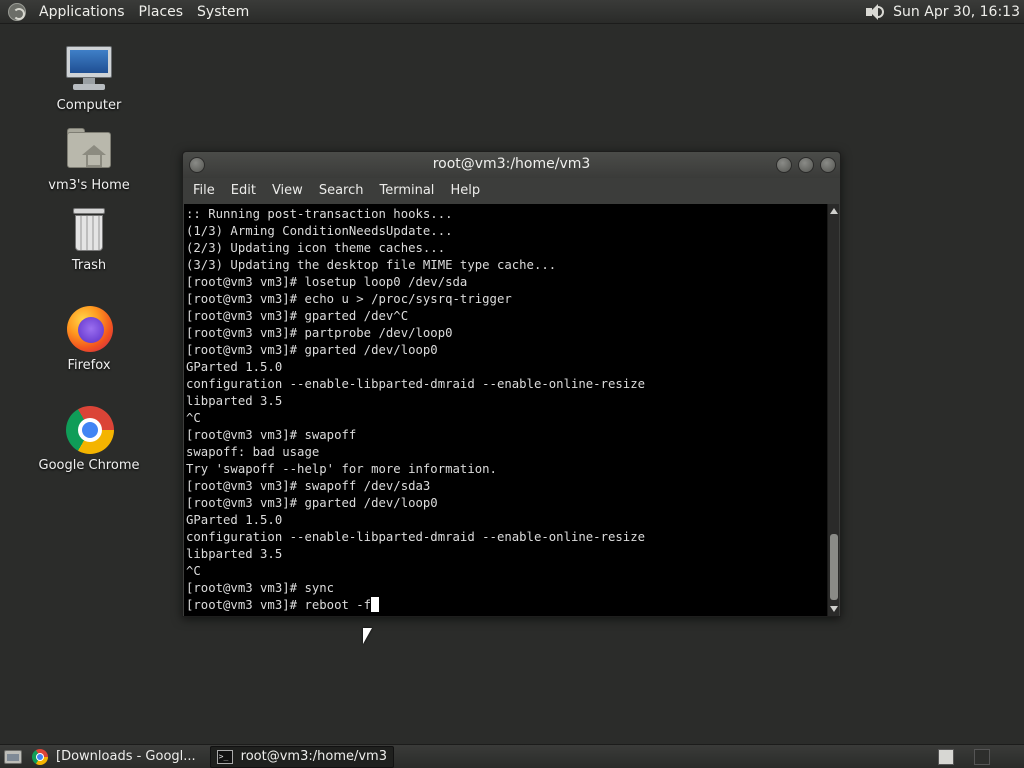 The width and height of the screenshot is (1024, 768). I want to click on taskbar-item-label: root@vm3:/home/vm3, so click(313, 756).